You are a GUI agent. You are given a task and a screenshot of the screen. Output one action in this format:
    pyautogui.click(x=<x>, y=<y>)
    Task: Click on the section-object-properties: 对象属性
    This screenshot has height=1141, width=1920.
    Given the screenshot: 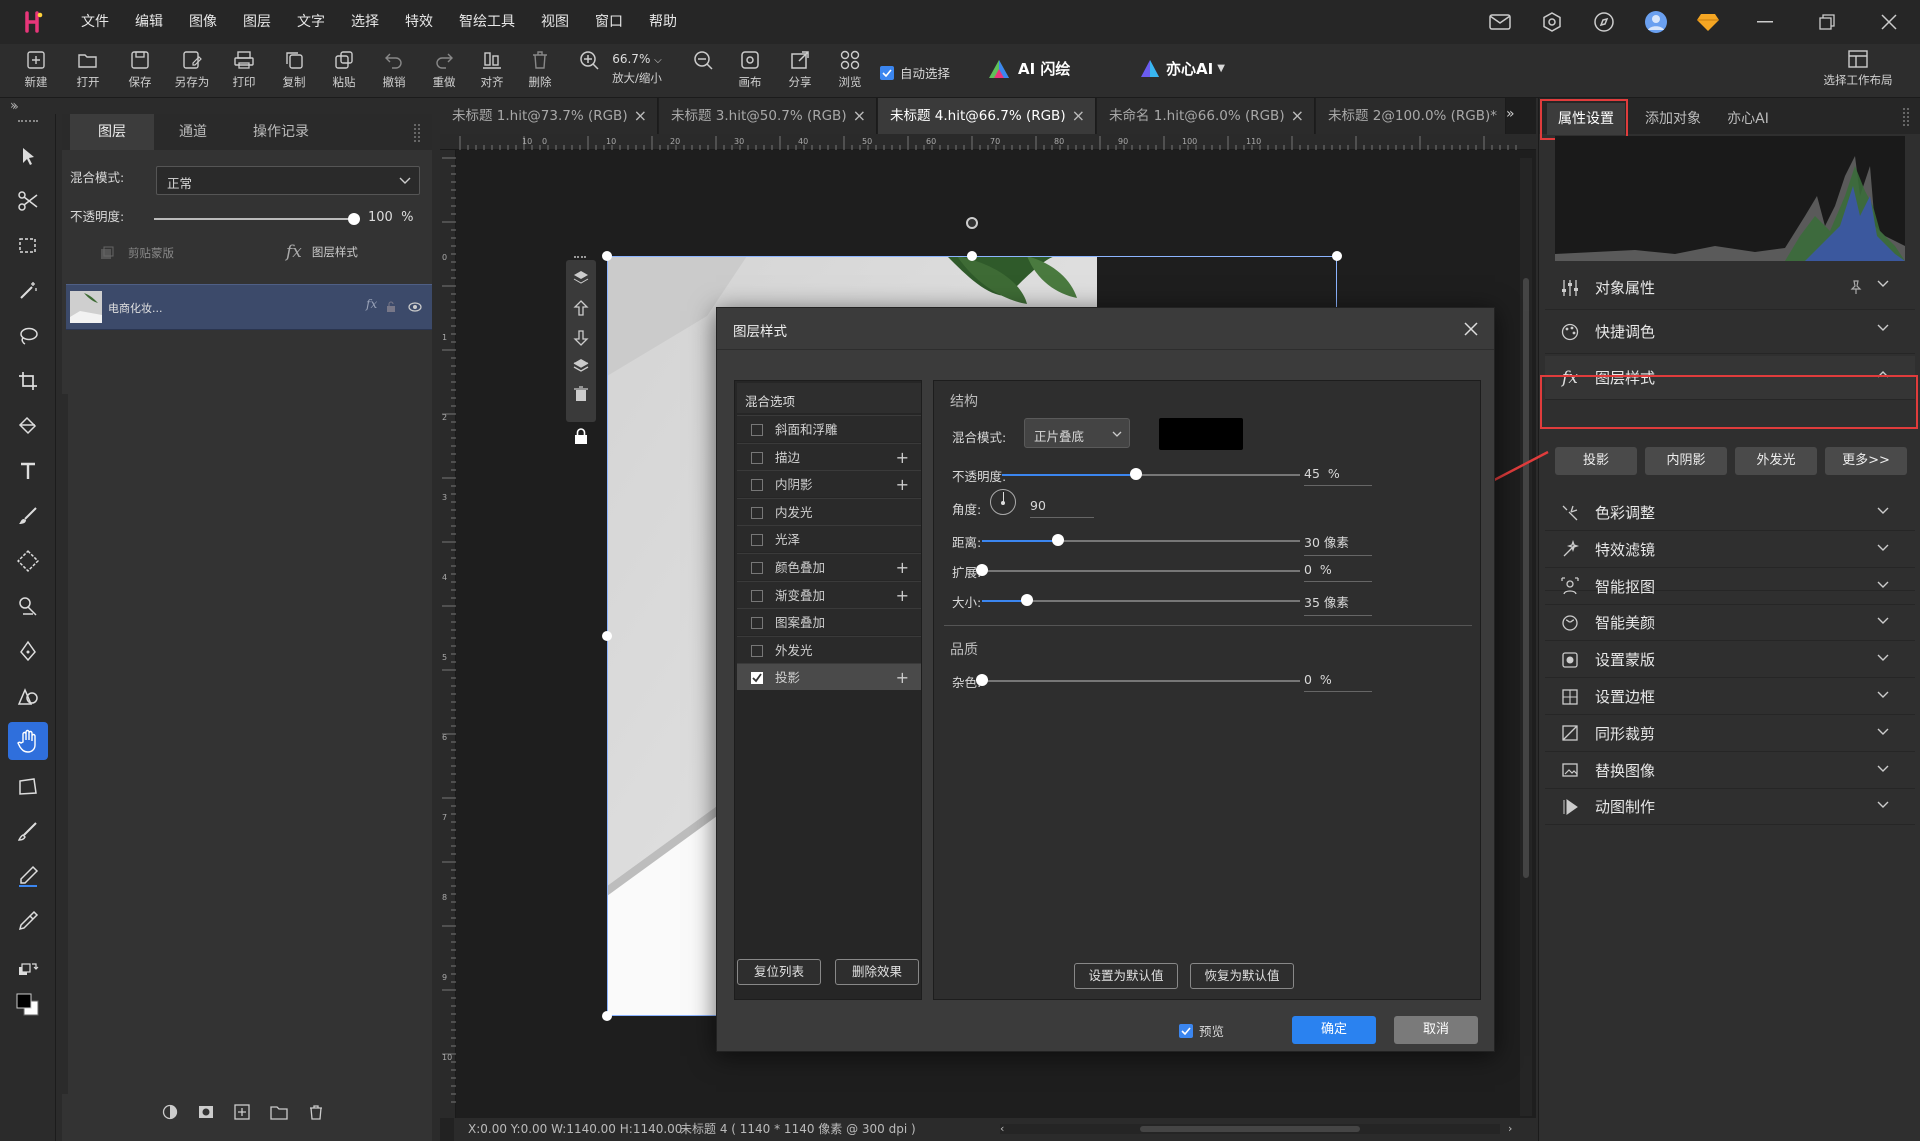 What is the action you would take?
    pyautogui.click(x=1730, y=288)
    